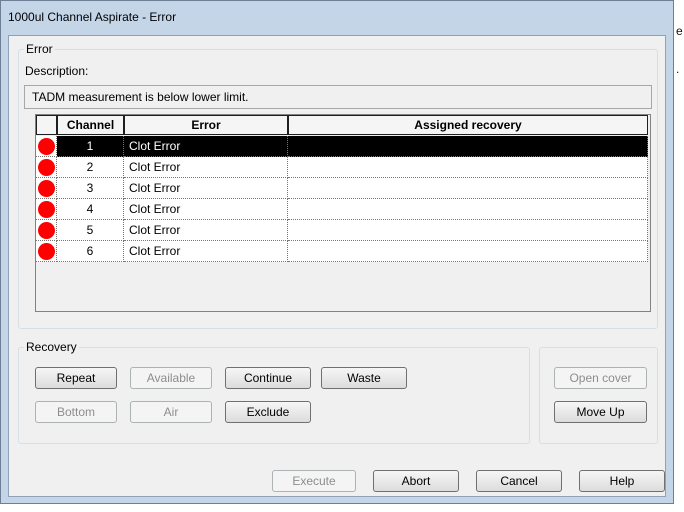 This screenshot has height=512, width=684. I want to click on description-label: Description:, so click(57, 71).